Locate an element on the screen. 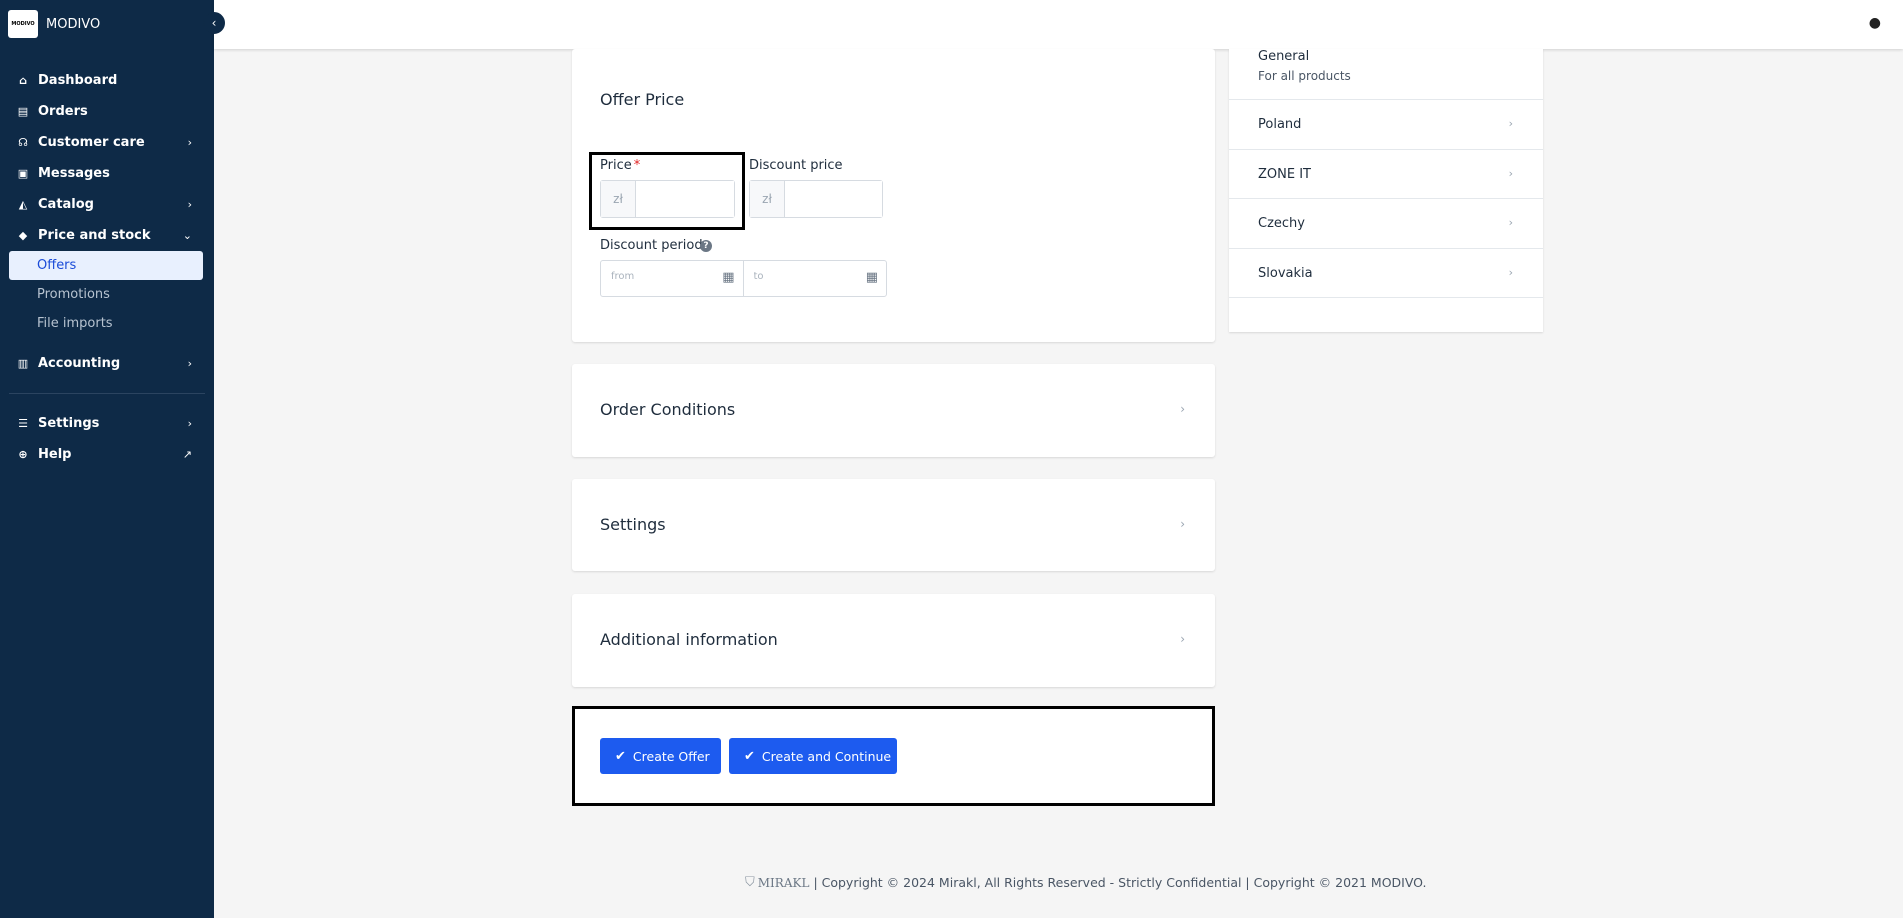 The image size is (1903, 918). create-offer-button: ✔ Create Offer is located at coordinates (660, 756).